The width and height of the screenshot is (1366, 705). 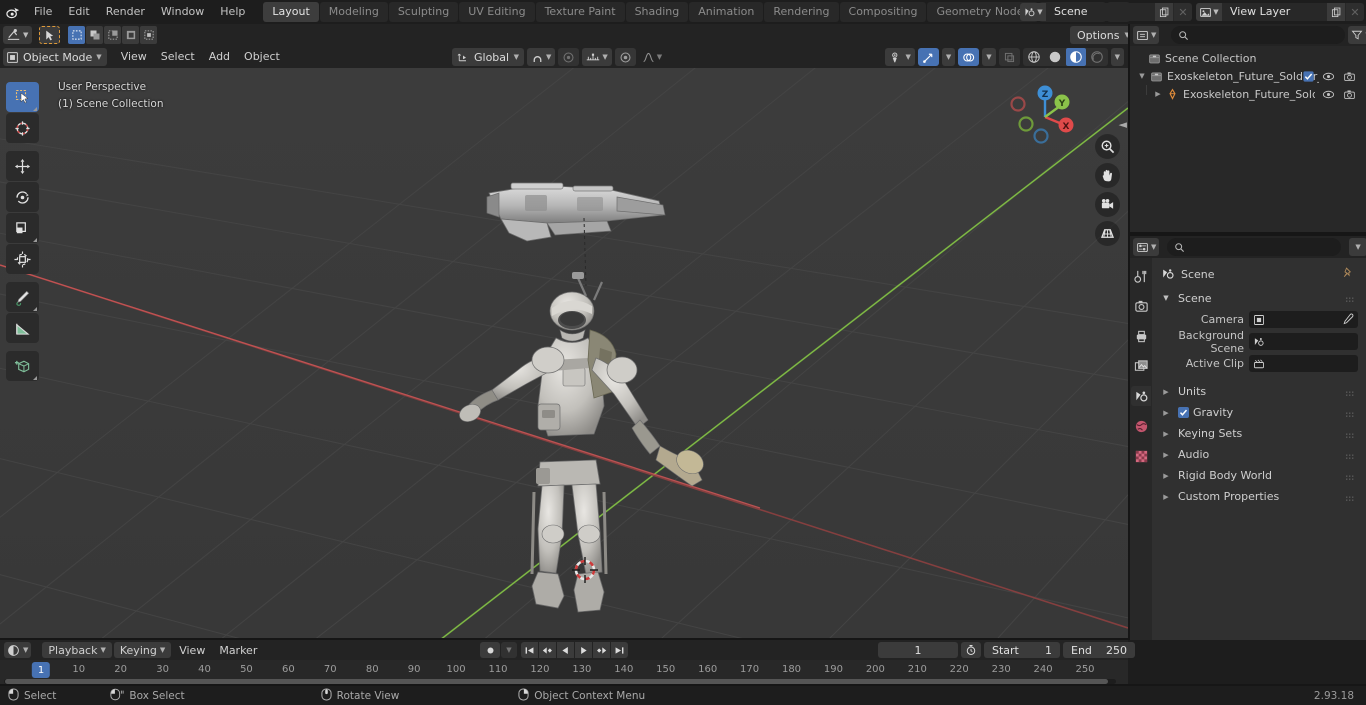 What do you see at coordinates (565, 650) in the screenshot?
I see `play-reverse-button` at bounding box center [565, 650].